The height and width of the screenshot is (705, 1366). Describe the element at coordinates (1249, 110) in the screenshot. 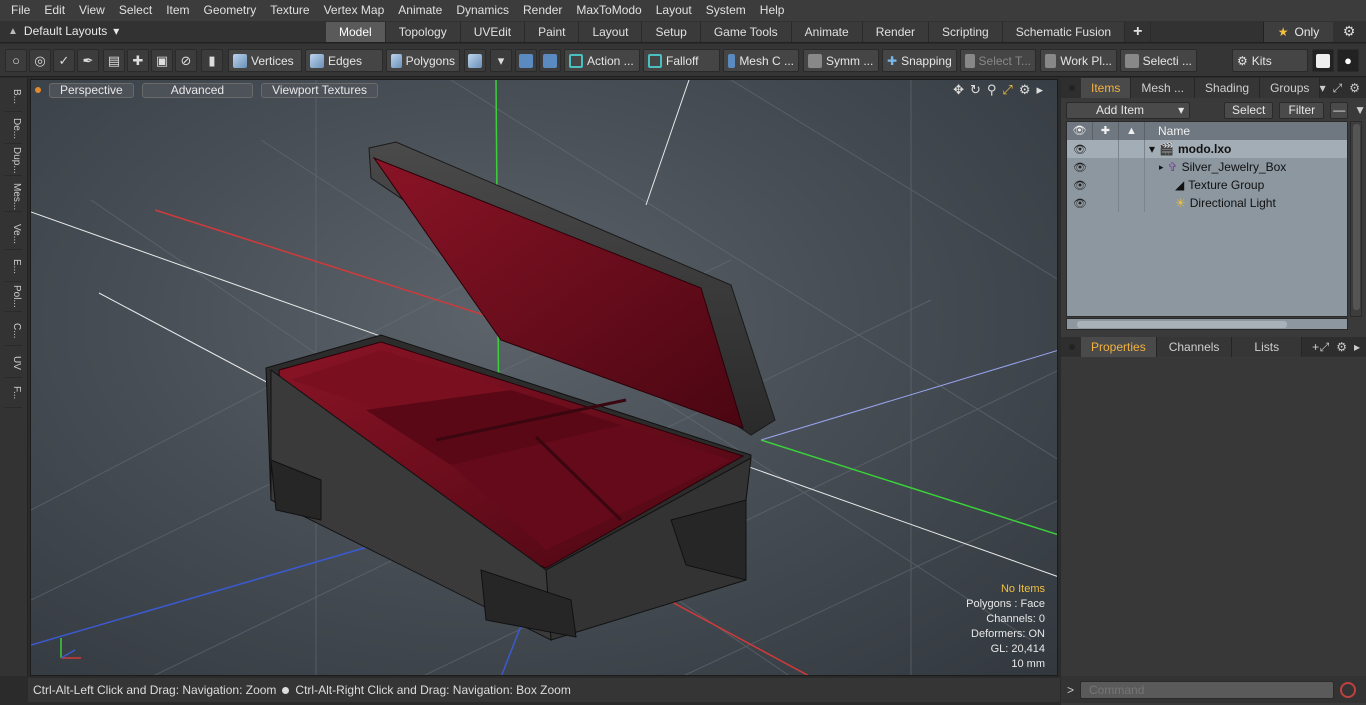

I see `select-button: Select` at that location.